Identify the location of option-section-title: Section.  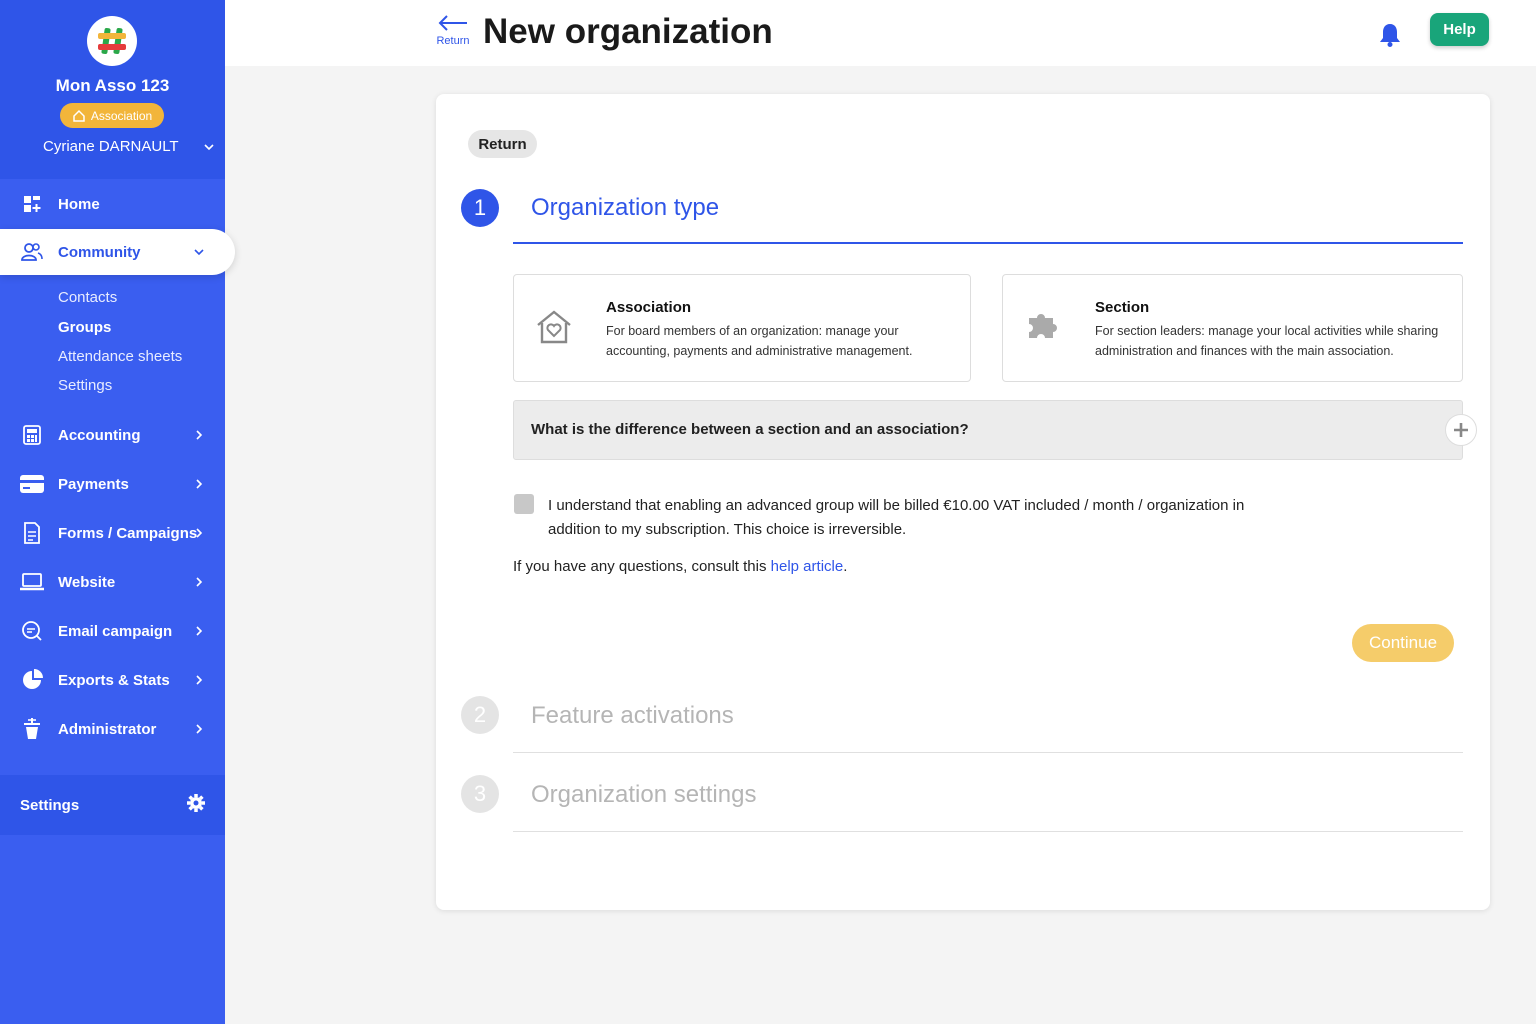
(1122, 307).